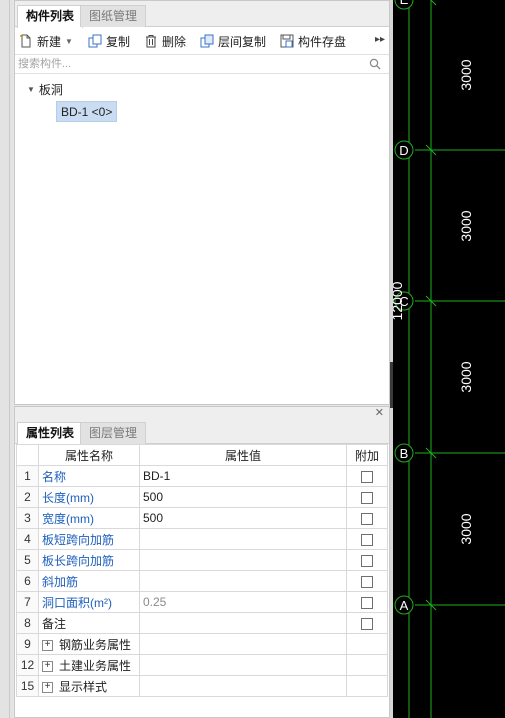  I want to click on table-header-row: 属性名称 属性值 附加, so click(202, 455).